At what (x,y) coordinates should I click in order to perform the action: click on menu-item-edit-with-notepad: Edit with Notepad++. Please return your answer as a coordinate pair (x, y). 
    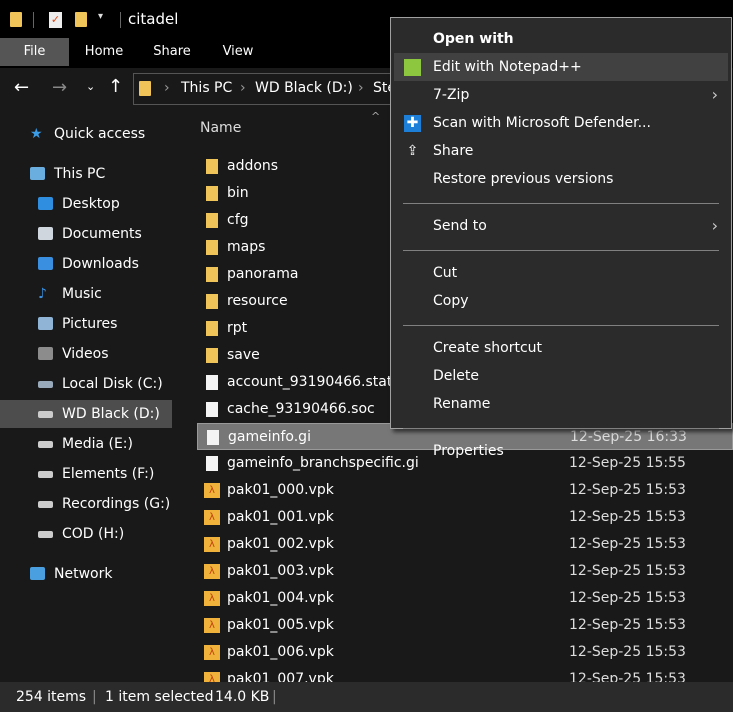
    Looking at the image, I should click on (561, 67).